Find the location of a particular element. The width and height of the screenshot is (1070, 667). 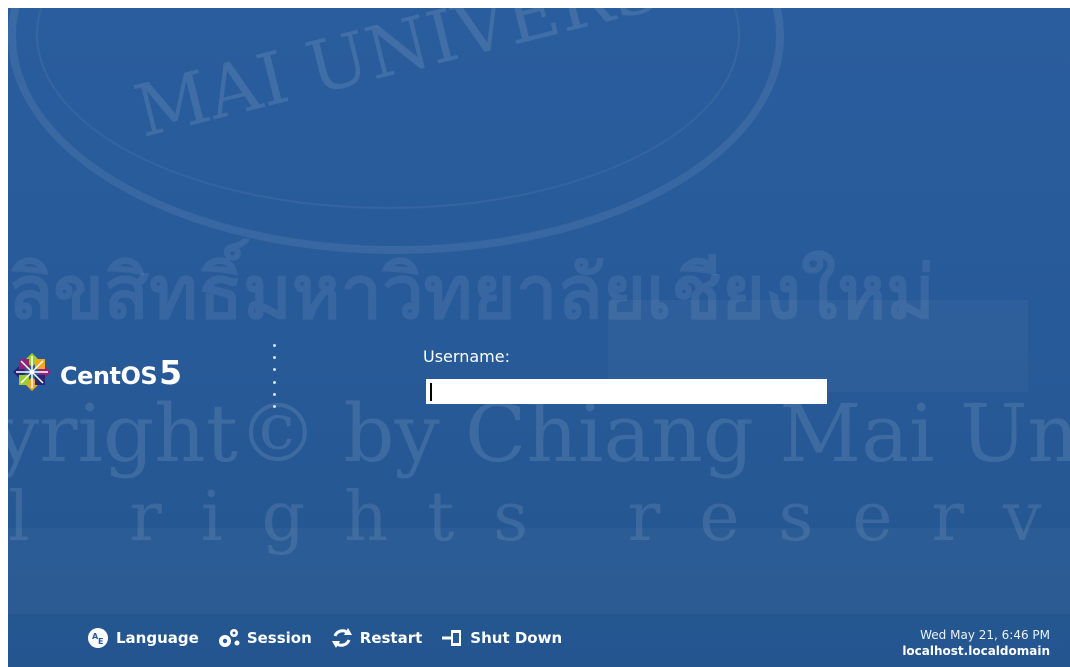

svg-text: E is located at coordinates (100, 641).